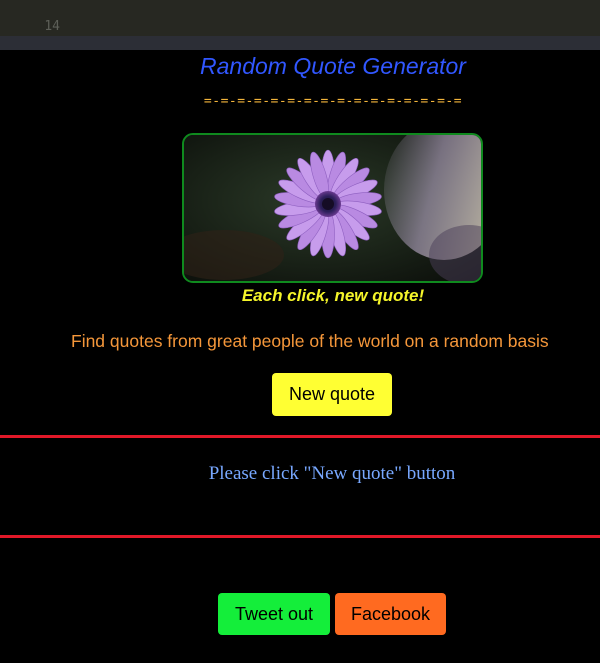 The height and width of the screenshot is (663, 600). What do you see at coordinates (300, 43) in the screenshot?
I see `editor-scrollbar` at bounding box center [300, 43].